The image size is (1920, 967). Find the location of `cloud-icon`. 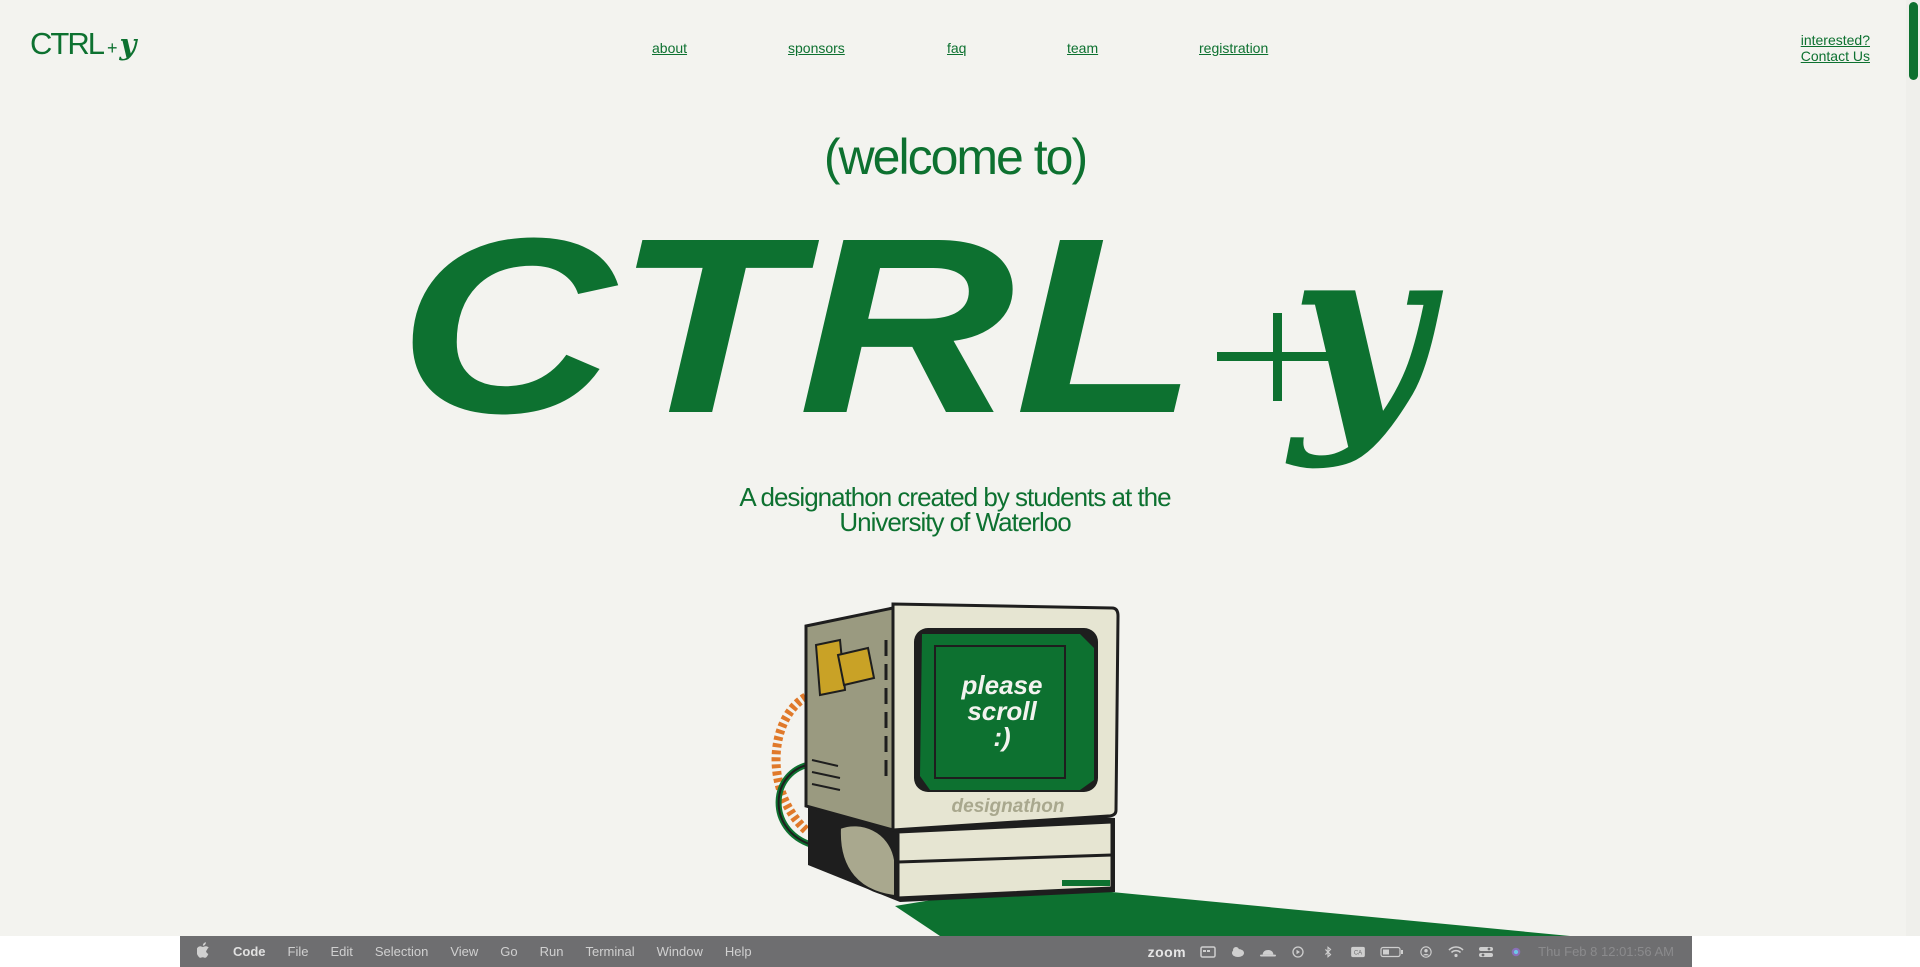

cloud-icon is located at coordinates (1238, 952).